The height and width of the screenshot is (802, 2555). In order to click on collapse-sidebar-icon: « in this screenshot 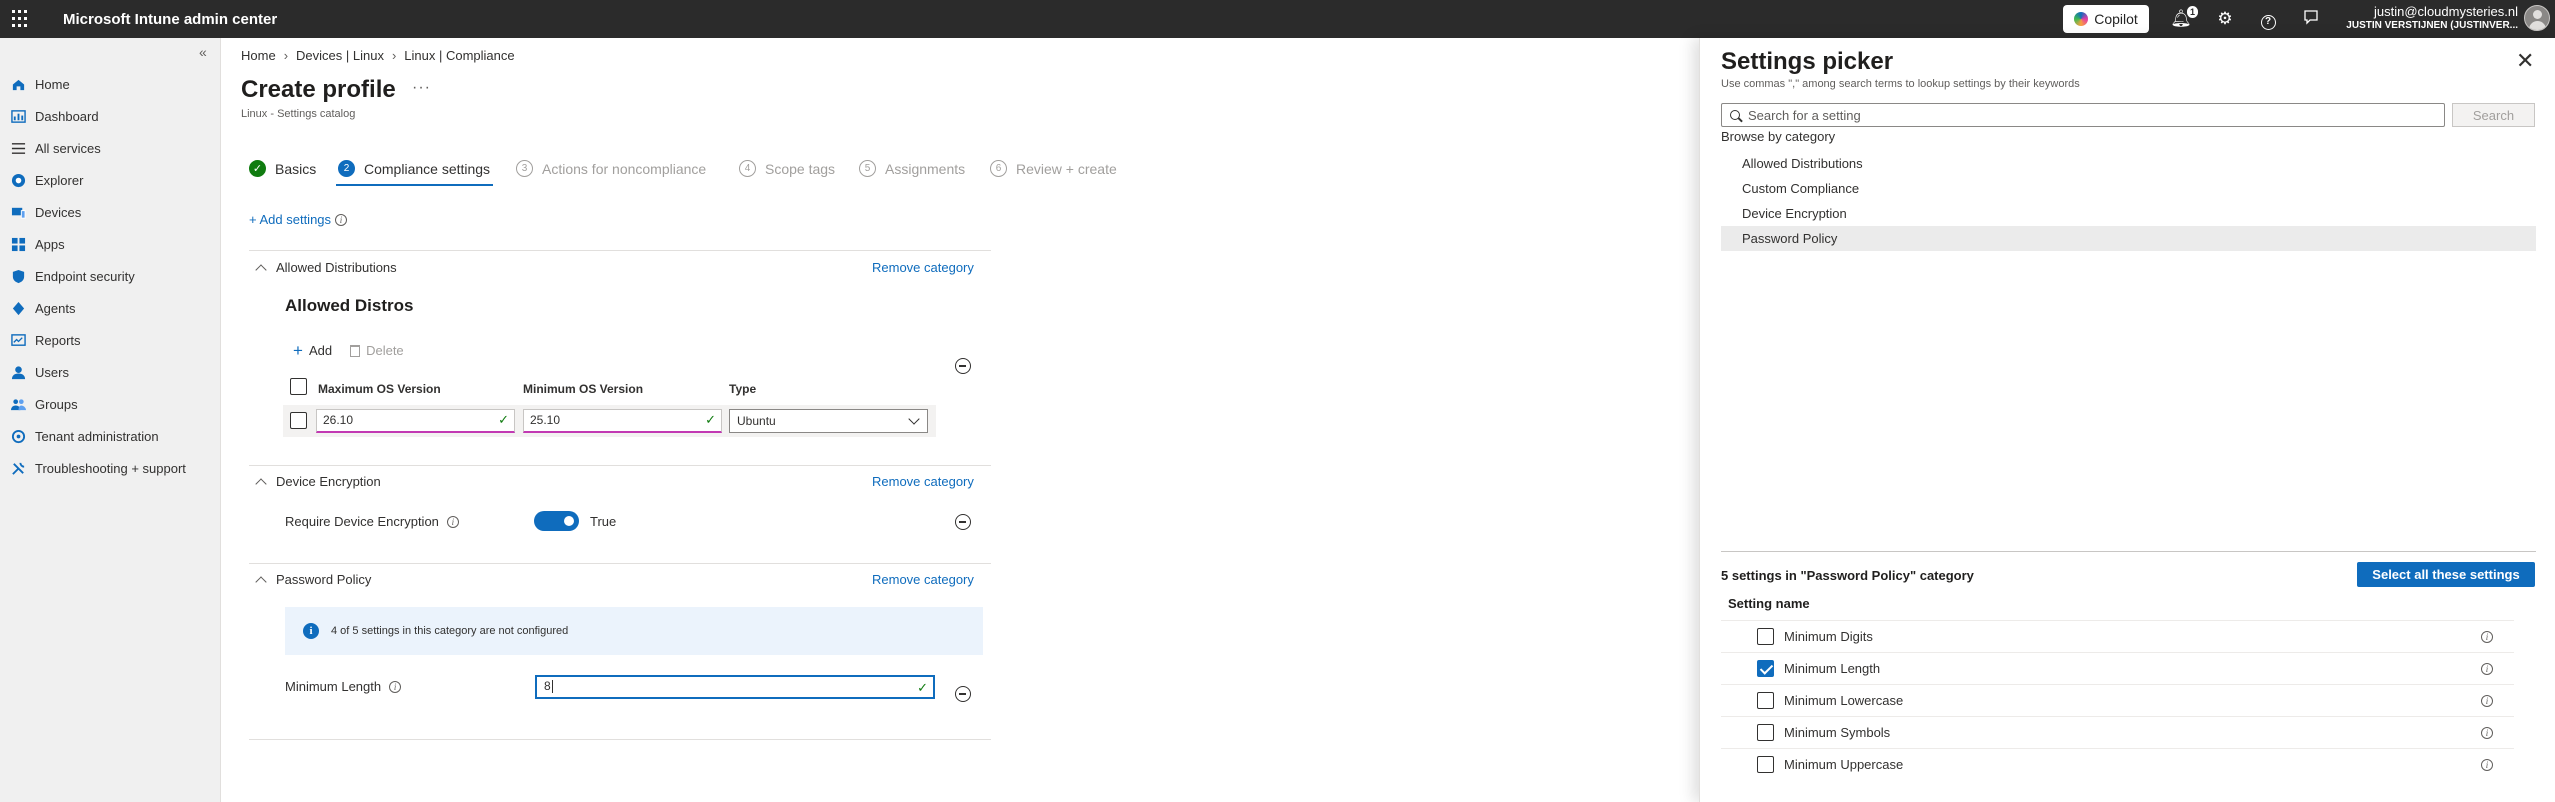, I will do `click(203, 52)`.